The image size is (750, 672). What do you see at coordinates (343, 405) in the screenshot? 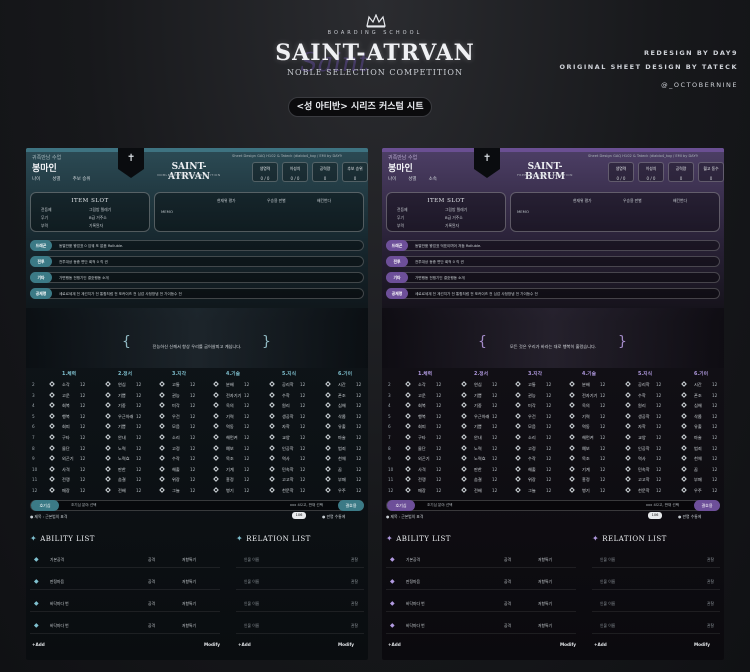
I see `skill-cell: 심해 12` at bounding box center [343, 405].